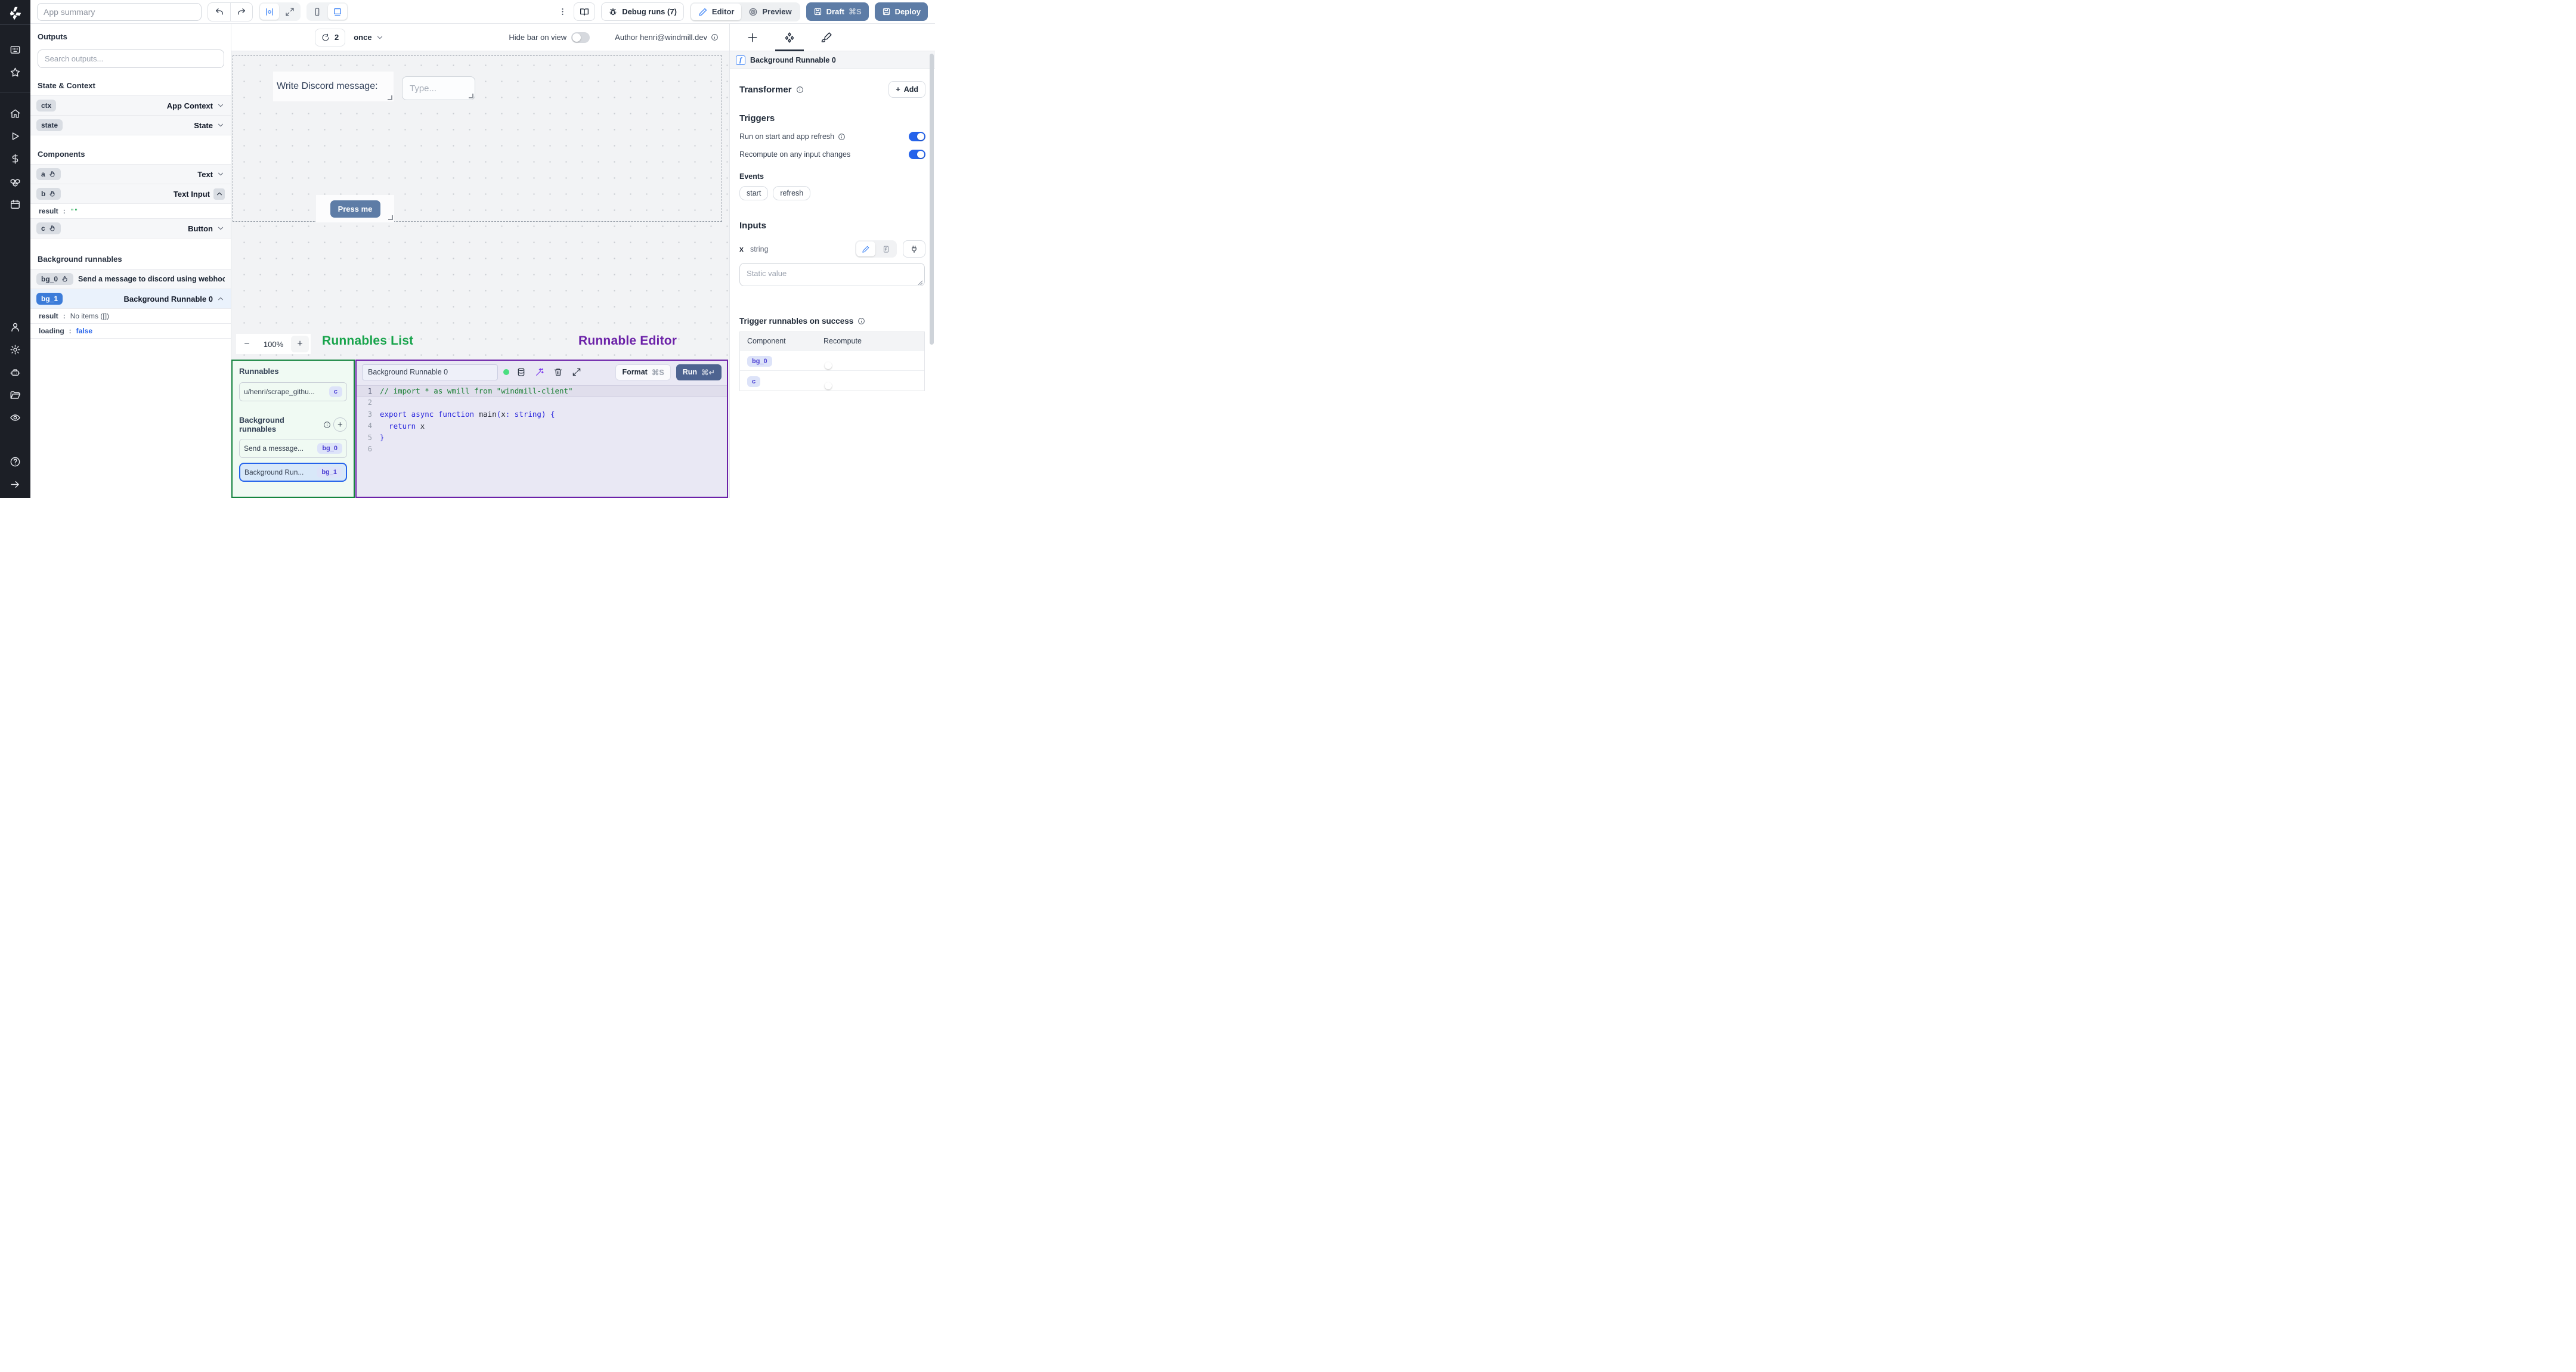  I want to click on bg-runnable-item-1: Background Run... bg_1, so click(293, 472).